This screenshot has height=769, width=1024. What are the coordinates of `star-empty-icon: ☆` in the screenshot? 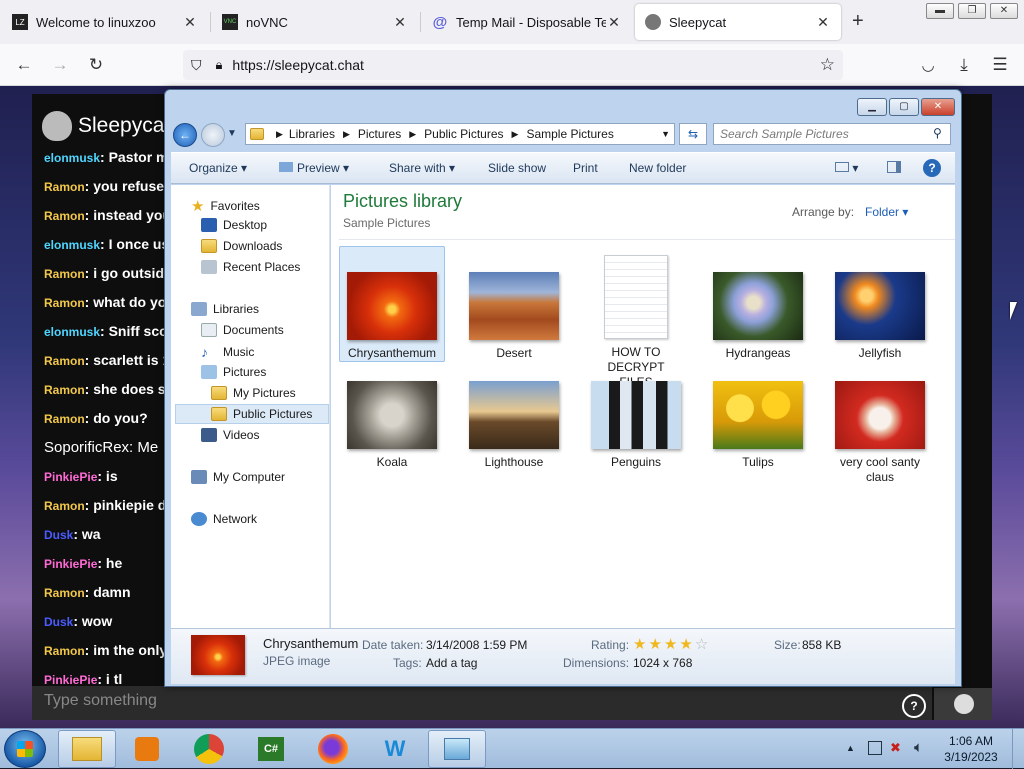 It's located at (701, 644).